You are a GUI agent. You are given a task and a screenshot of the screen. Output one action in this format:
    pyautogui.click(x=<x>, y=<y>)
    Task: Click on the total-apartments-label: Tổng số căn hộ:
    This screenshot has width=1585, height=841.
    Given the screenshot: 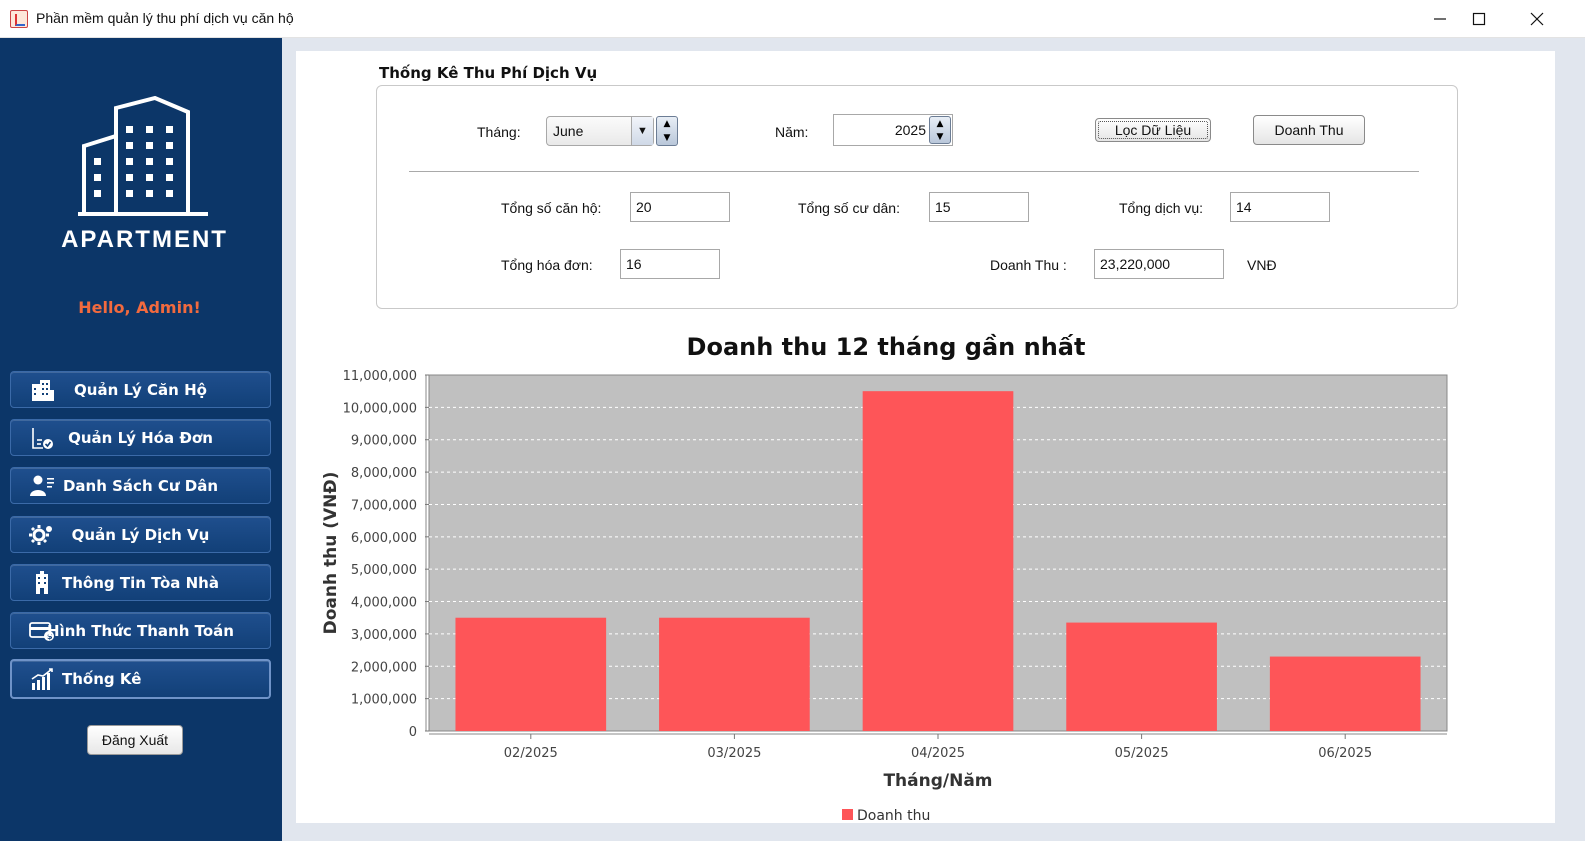 What is the action you would take?
    pyautogui.click(x=551, y=208)
    